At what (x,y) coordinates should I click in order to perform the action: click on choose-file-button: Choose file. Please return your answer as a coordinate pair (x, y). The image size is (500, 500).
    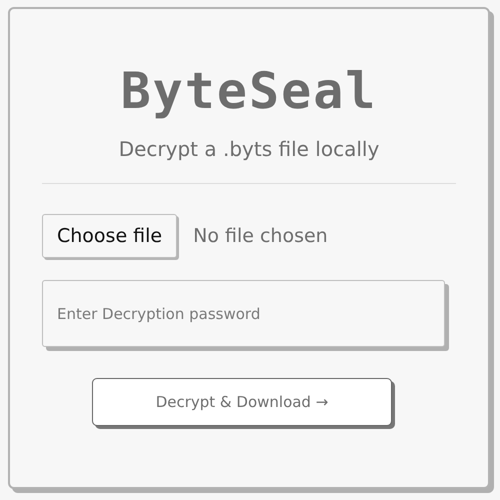
    Looking at the image, I should click on (110, 236).